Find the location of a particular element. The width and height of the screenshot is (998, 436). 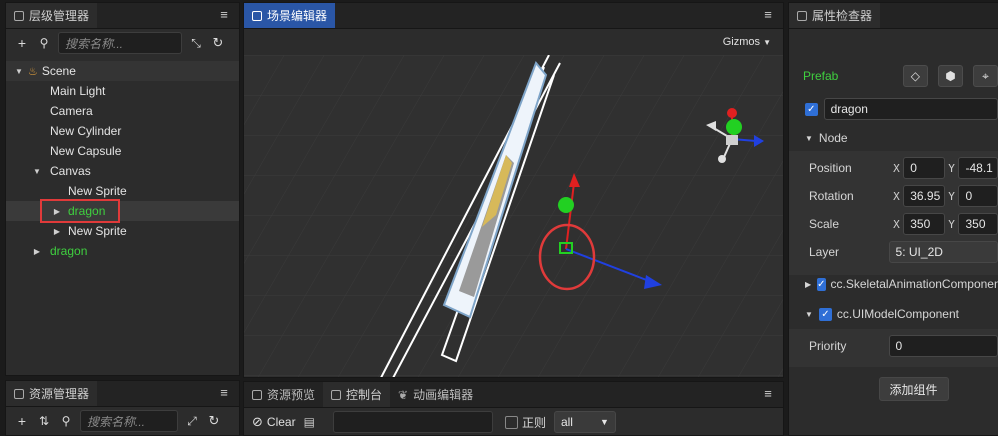

scale-y-value: 350 is located at coordinates (975, 224).